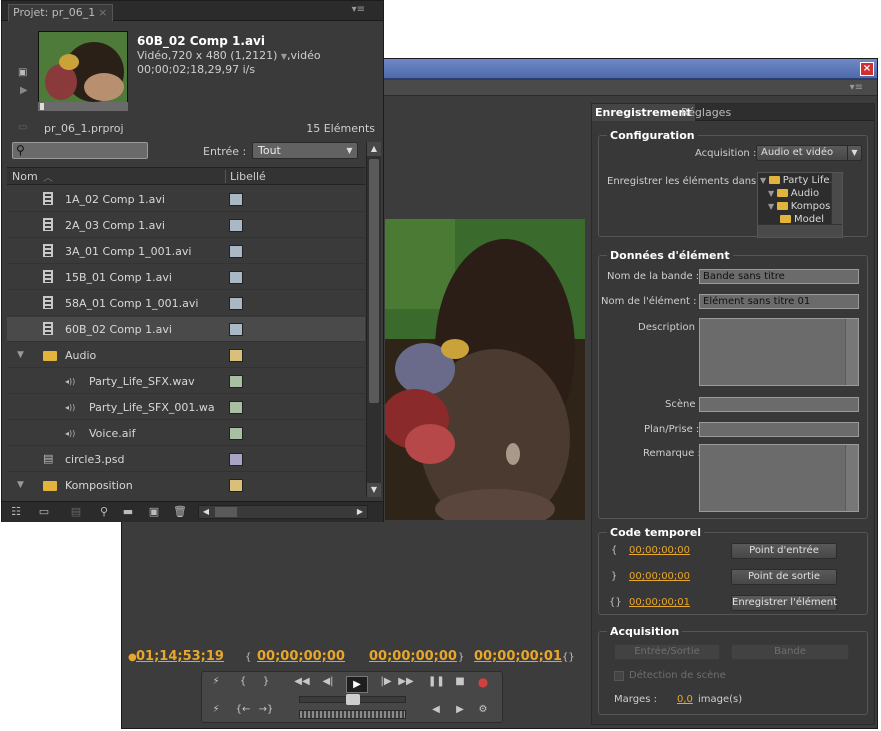 This screenshot has height=731, width=881. I want to click on step-back-icon: ◀|, so click(328, 681).